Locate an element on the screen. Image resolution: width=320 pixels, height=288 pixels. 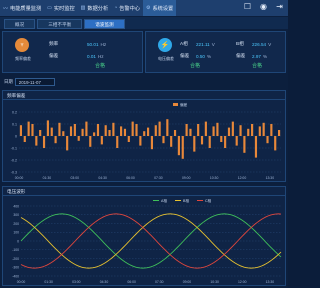
tab-overview: 概况 is located at coordinates (20, 24).